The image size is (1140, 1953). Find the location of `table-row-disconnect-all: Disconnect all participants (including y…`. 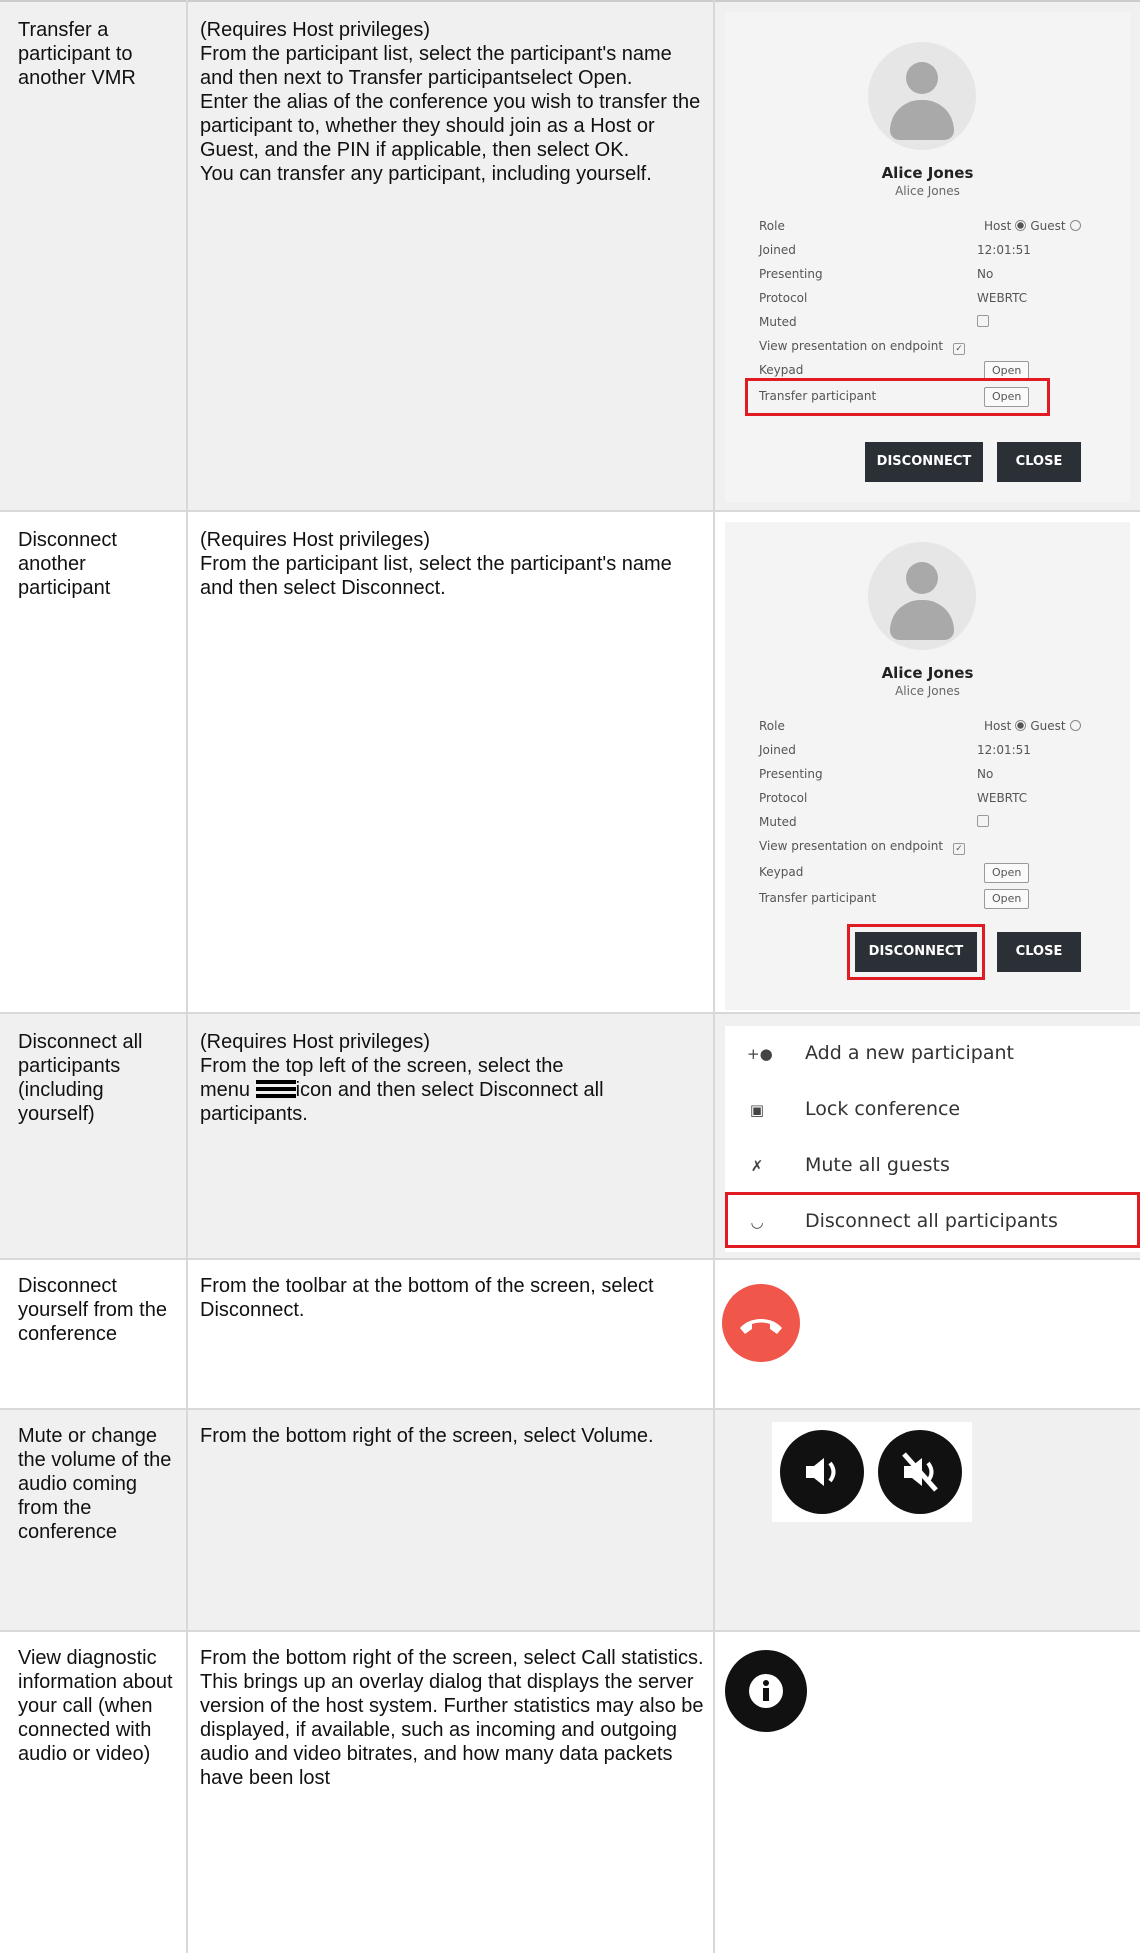

table-row-disconnect-all: Disconnect all participants (including y… is located at coordinates (570, 1135).